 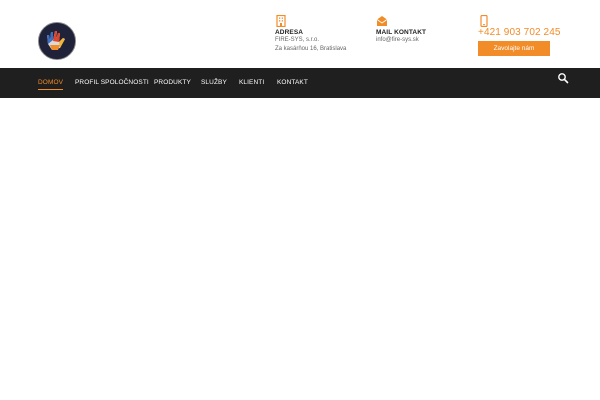 What do you see at coordinates (297, 40) in the screenshot?
I see `address-company: FIRE-SYS, s.r.o.` at bounding box center [297, 40].